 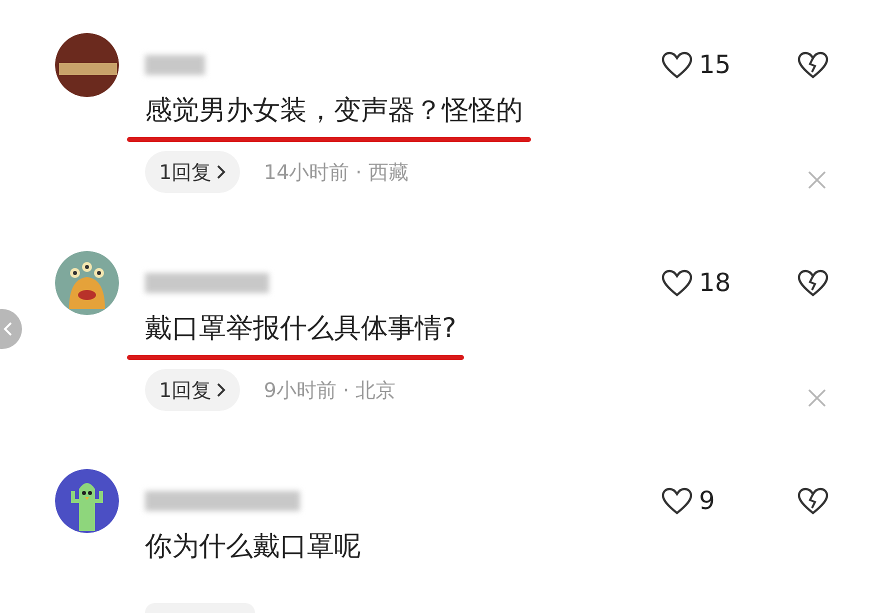 What do you see at coordinates (300, 328) in the screenshot?
I see `comment-text: 戴口罩举报什么具体事情?` at bounding box center [300, 328].